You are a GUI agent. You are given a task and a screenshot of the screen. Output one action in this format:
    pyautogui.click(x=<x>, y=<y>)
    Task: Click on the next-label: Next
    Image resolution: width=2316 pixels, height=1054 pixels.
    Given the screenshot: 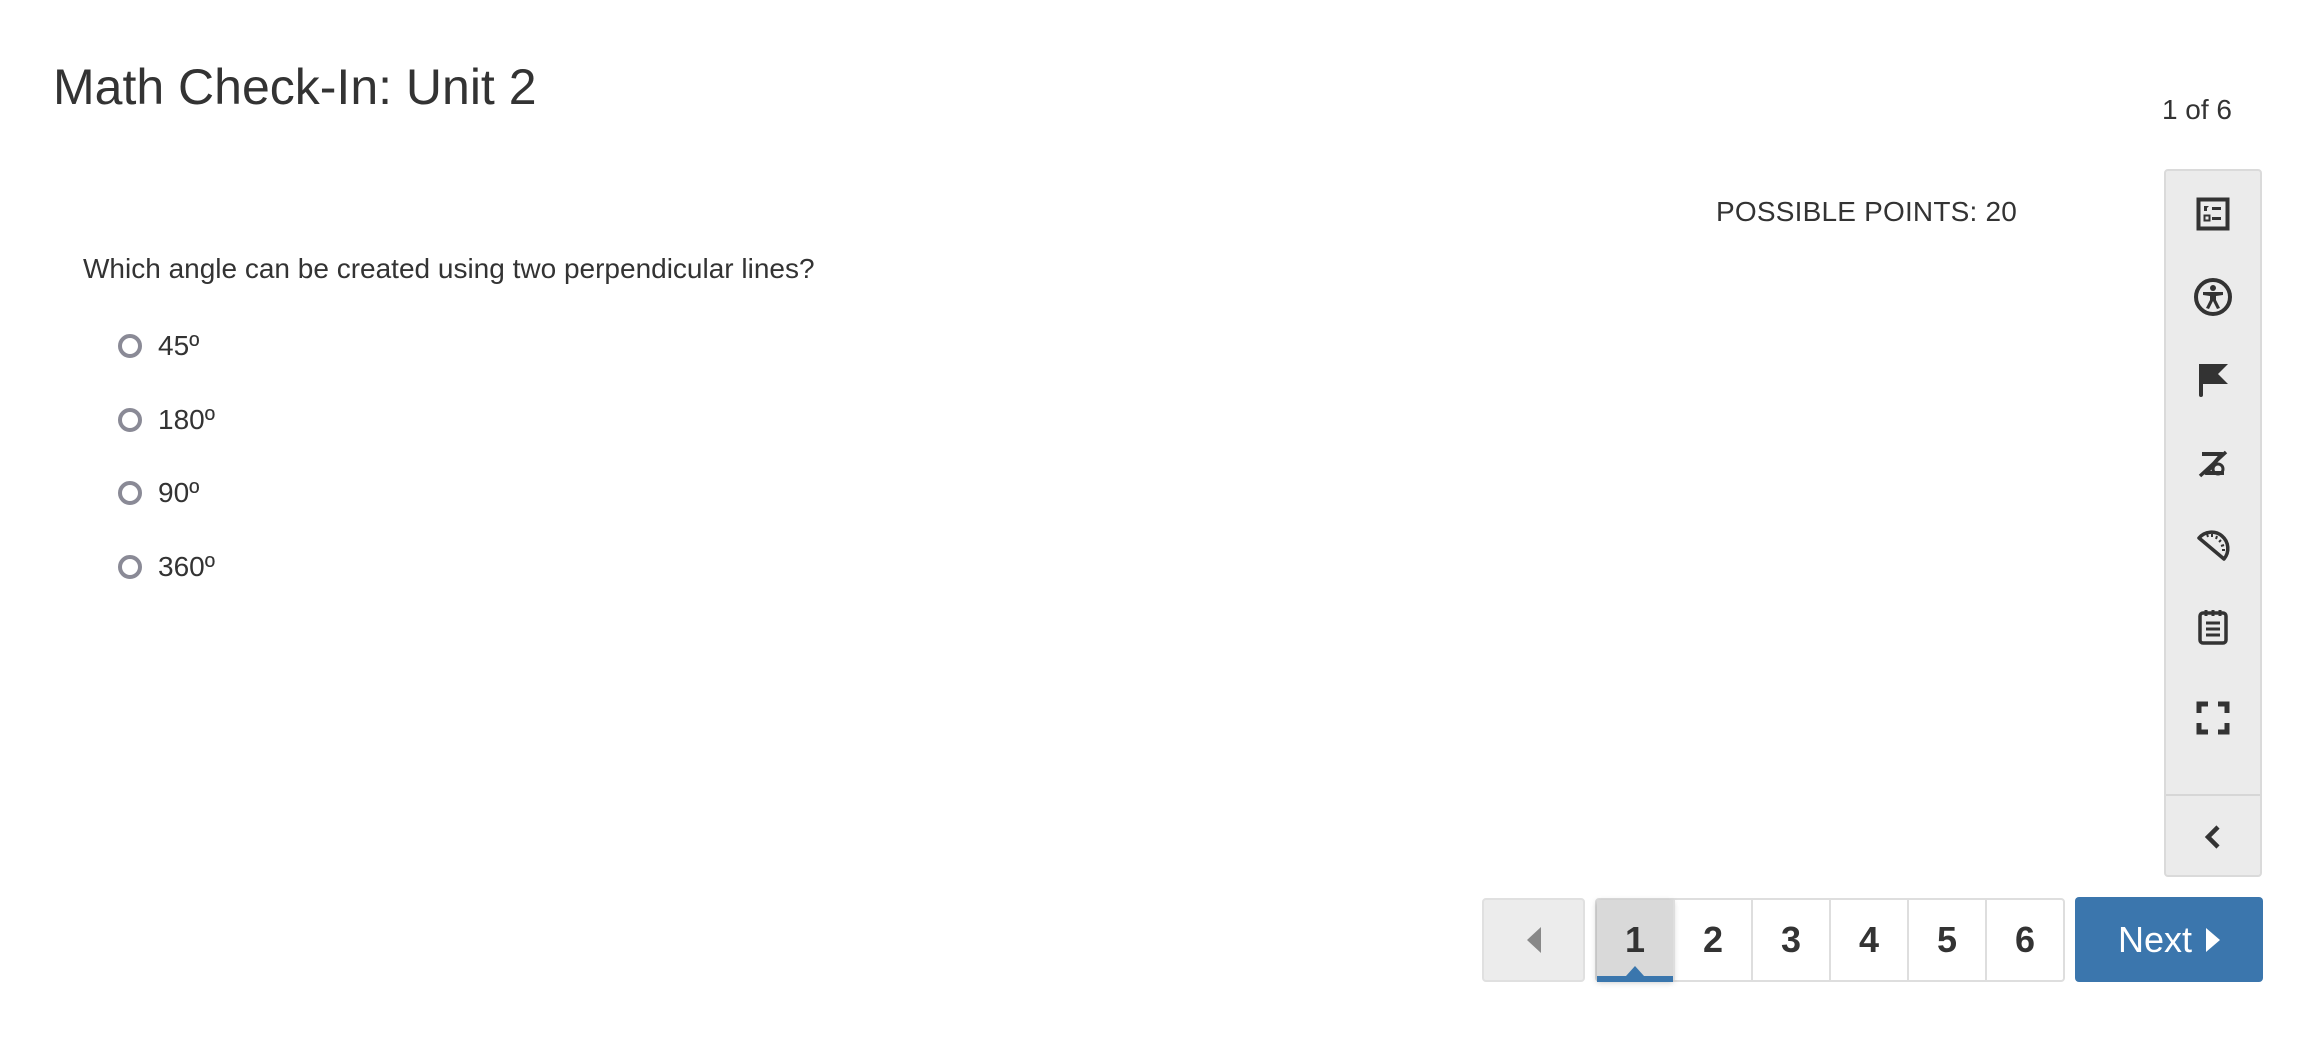 What is the action you would take?
    pyautogui.click(x=2155, y=939)
    